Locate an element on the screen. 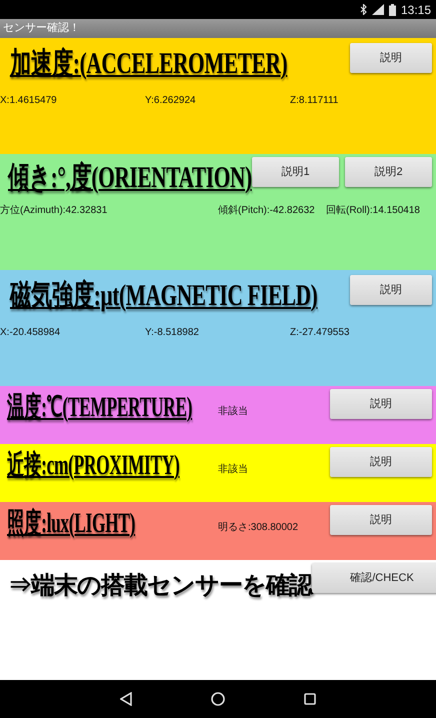 This screenshot has width=436, height=718. back-icon is located at coordinates (126, 699).